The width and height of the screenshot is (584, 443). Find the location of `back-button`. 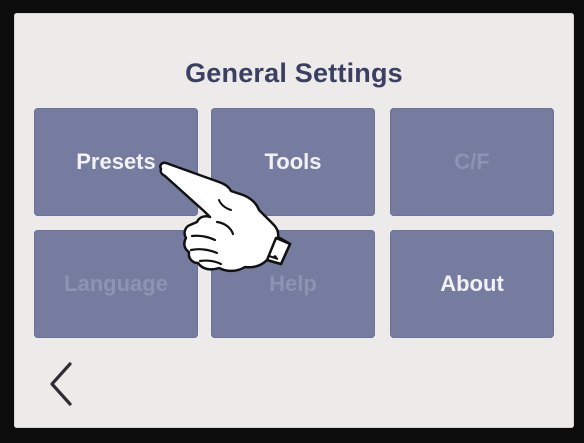

back-button is located at coordinates (62, 384).